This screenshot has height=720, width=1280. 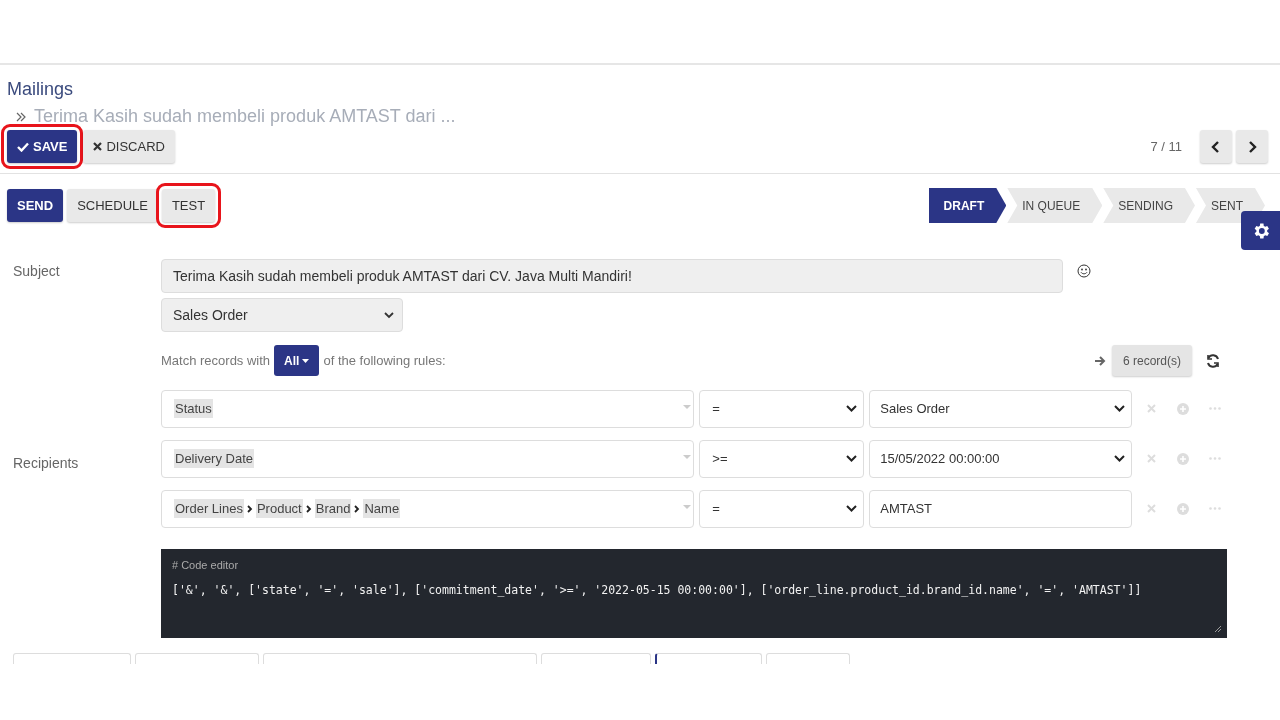 I want to click on chevron-left-icon, so click(x=1216, y=146).